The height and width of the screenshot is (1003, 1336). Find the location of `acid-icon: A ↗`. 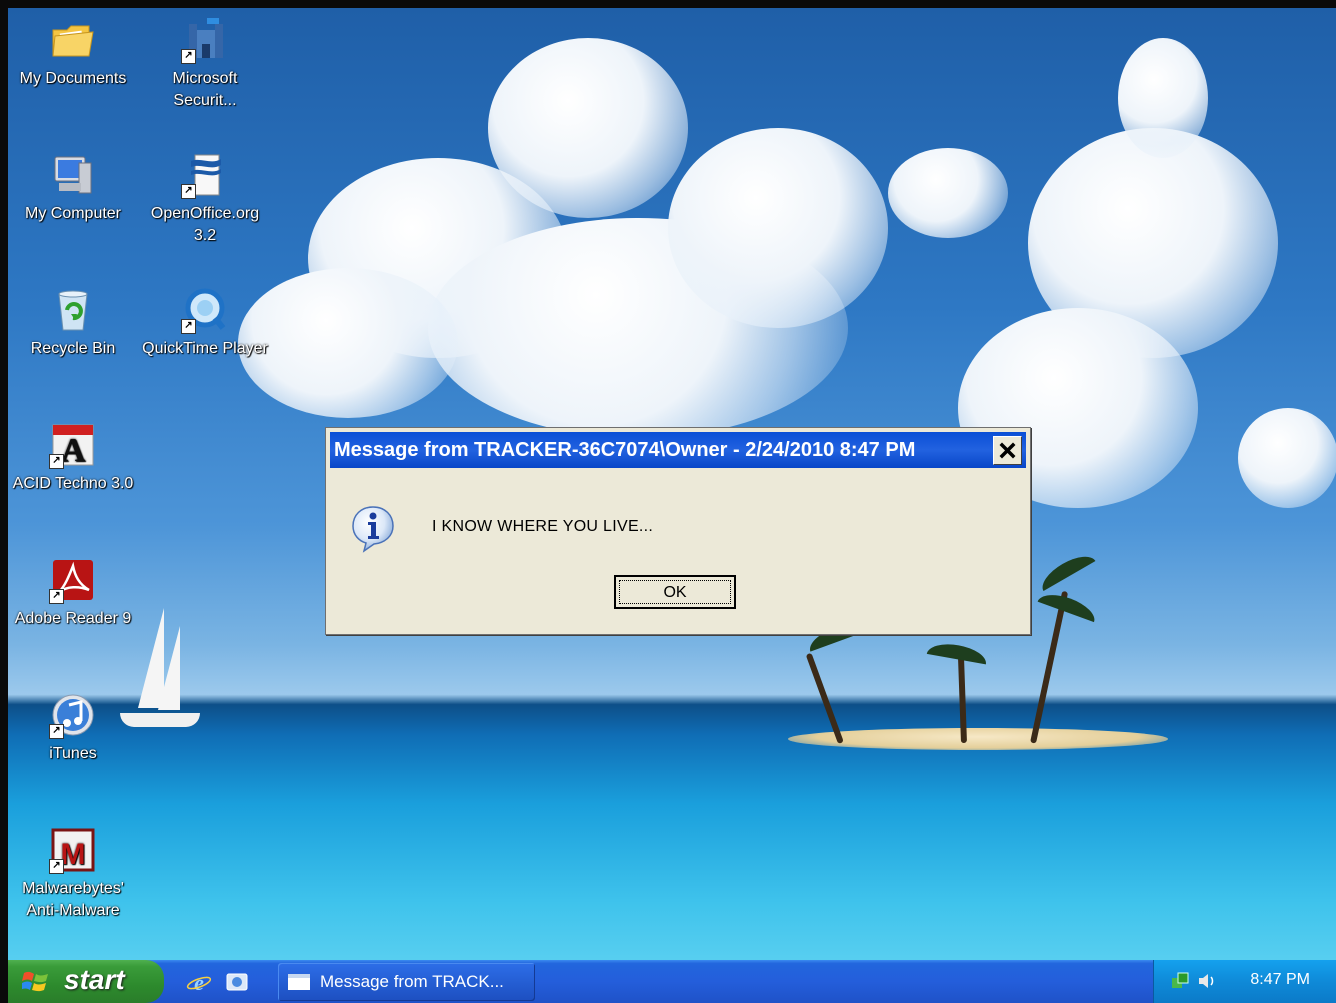

acid-icon: A ↗ is located at coordinates (73, 445).